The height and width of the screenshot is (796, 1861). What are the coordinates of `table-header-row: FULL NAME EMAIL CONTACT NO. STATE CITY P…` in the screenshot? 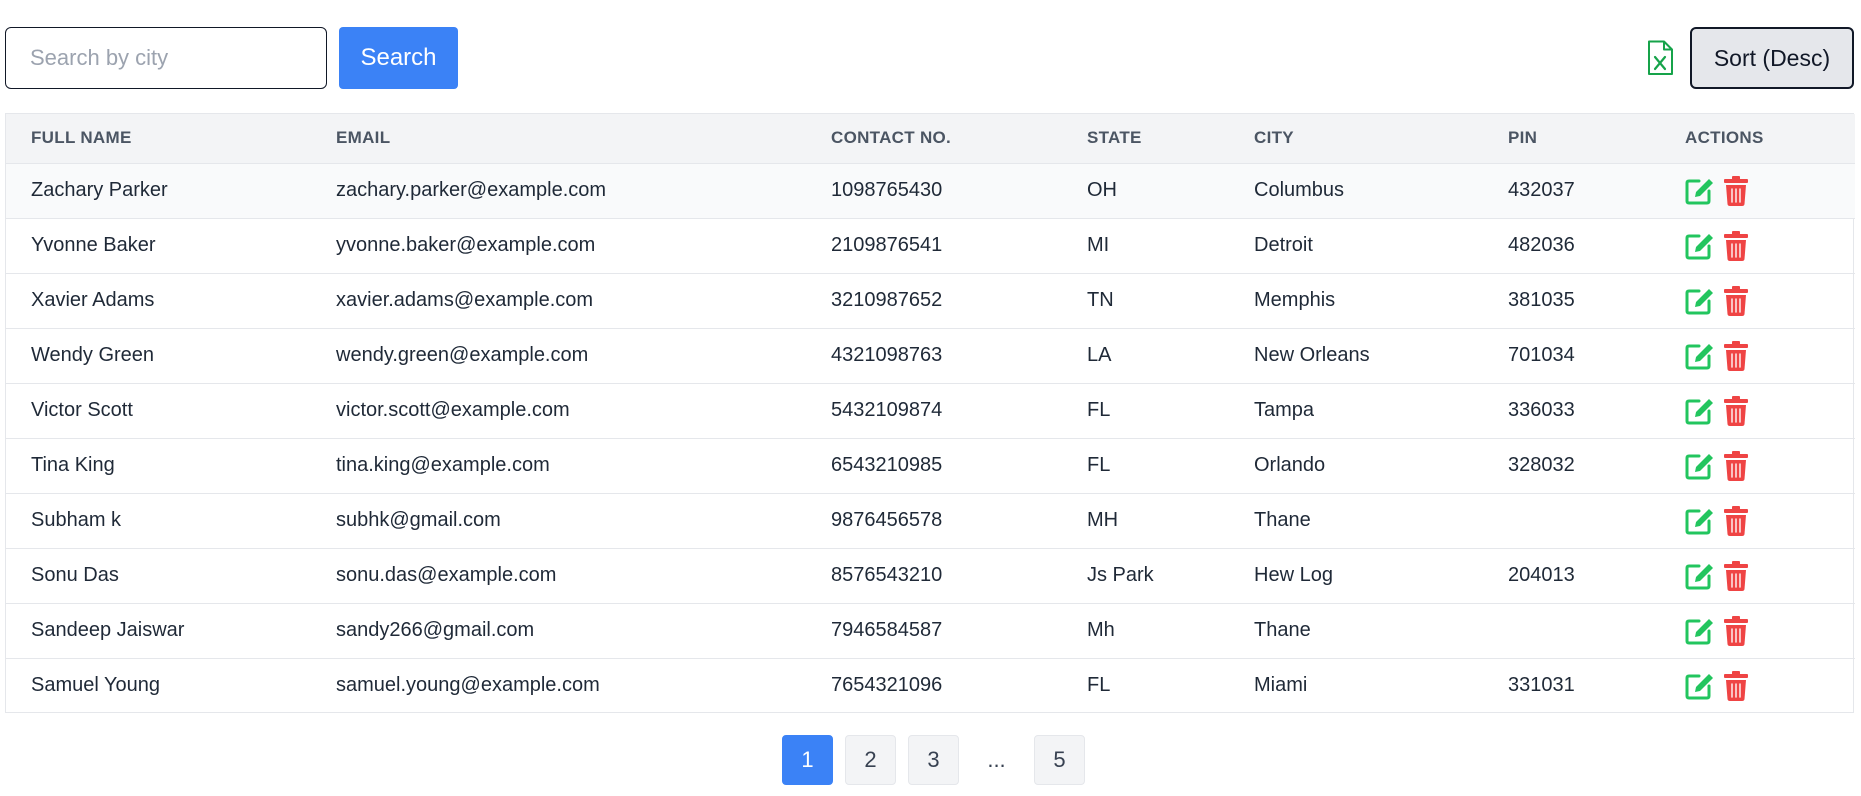 It's located at (930, 138).